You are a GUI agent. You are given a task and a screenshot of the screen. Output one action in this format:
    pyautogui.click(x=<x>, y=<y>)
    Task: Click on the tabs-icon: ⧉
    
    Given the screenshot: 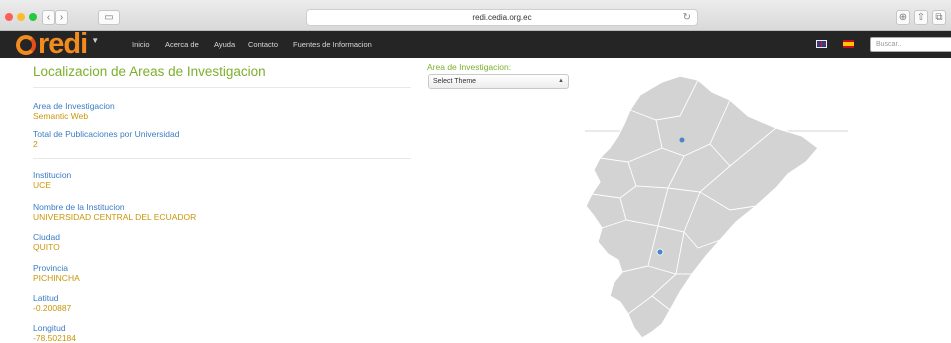 What is the action you would take?
    pyautogui.click(x=939, y=17)
    